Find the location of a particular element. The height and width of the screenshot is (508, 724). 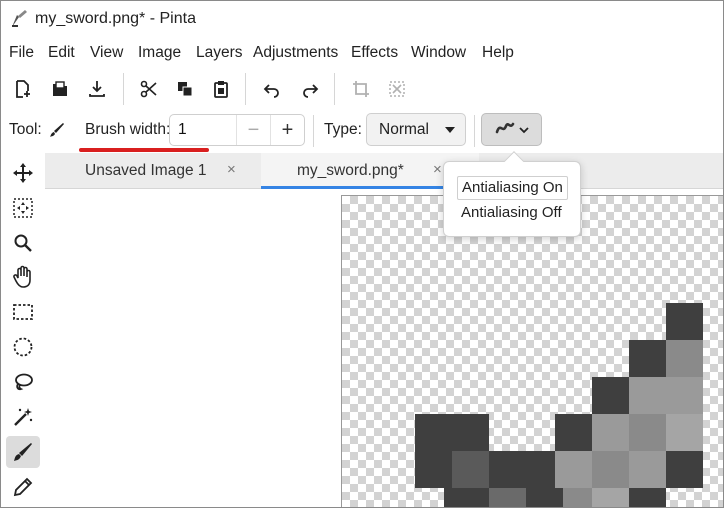

paintbrush-icon is located at coordinates (23, 452).